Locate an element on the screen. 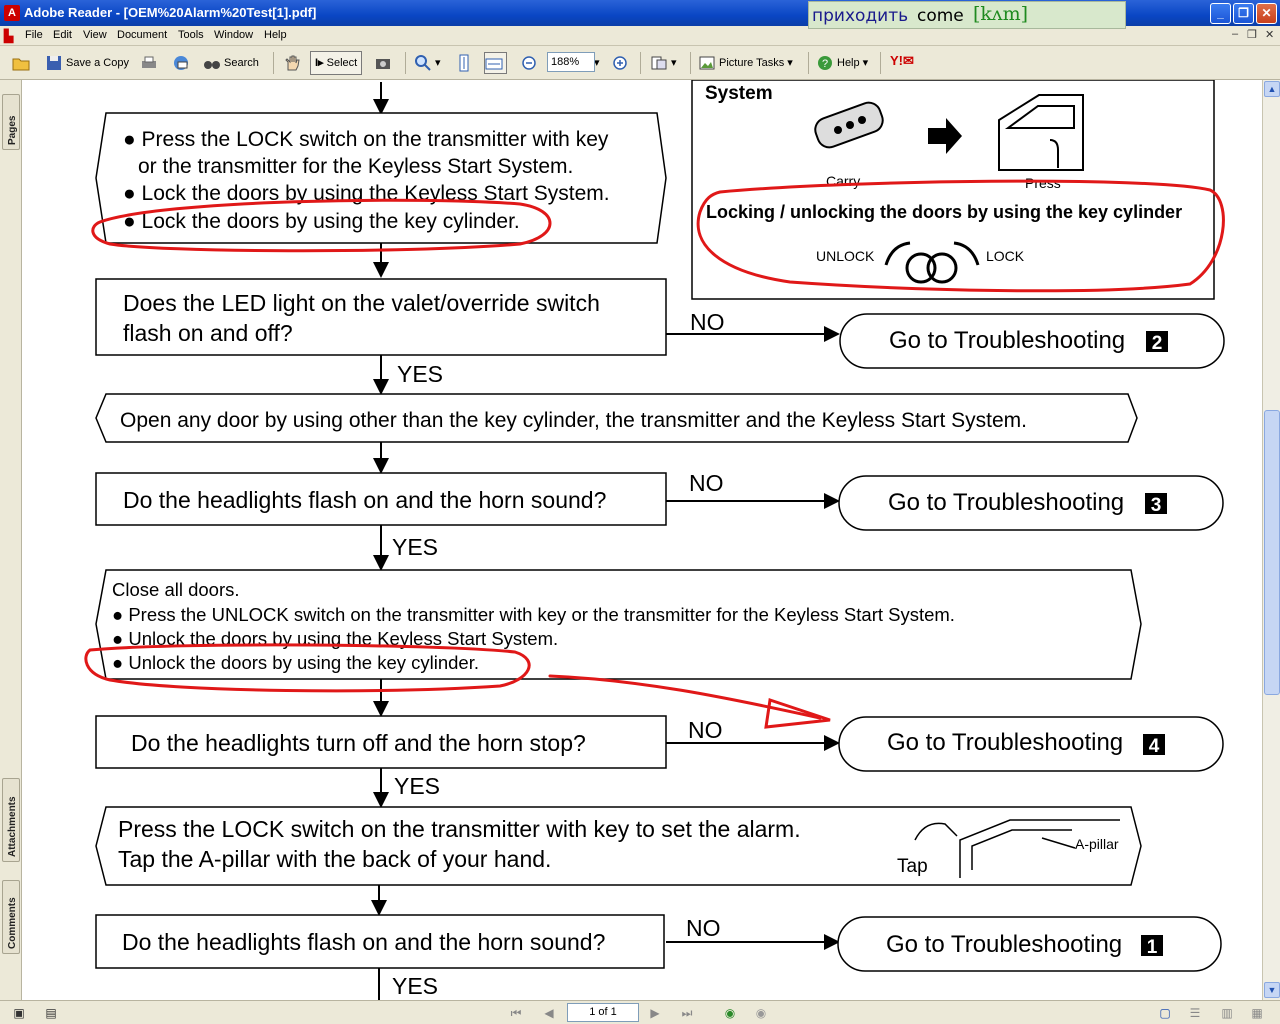 The width and height of the screenshot is (1280, 1024). yes-label-3: YES is located at coordinates (417, 786).